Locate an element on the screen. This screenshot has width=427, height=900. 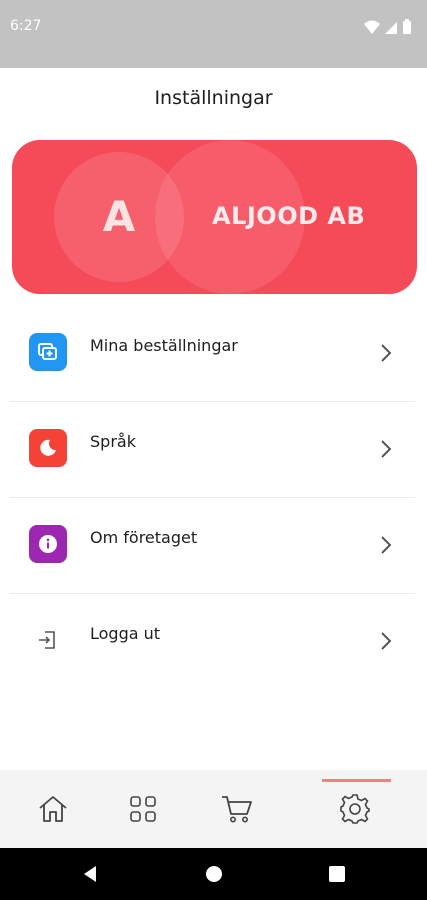
status-icons is located at coordinates (387, 26).